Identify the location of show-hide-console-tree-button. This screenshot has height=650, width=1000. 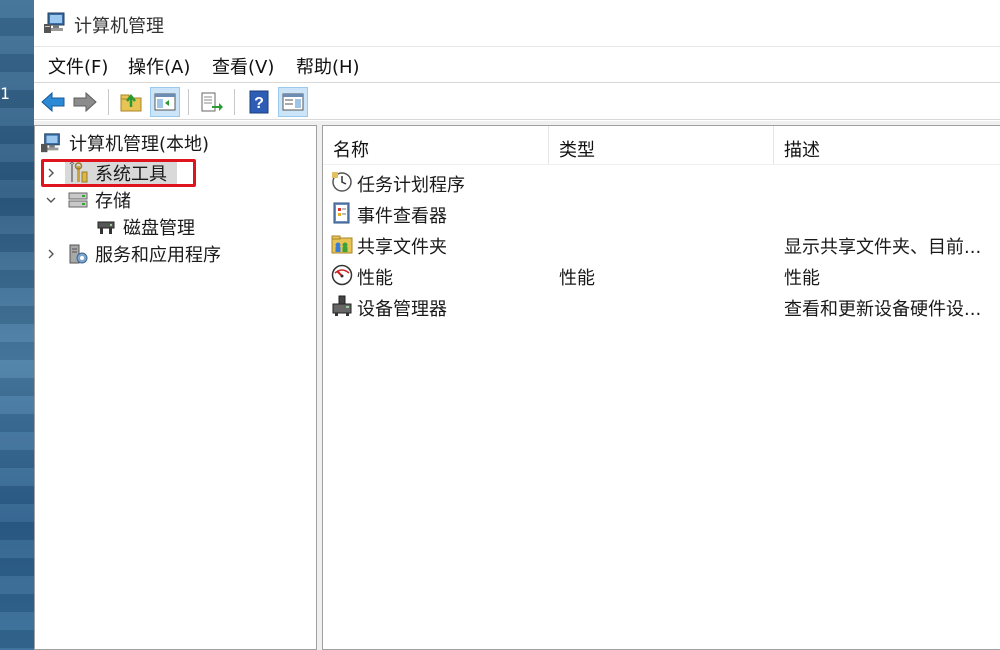
(165, 102).